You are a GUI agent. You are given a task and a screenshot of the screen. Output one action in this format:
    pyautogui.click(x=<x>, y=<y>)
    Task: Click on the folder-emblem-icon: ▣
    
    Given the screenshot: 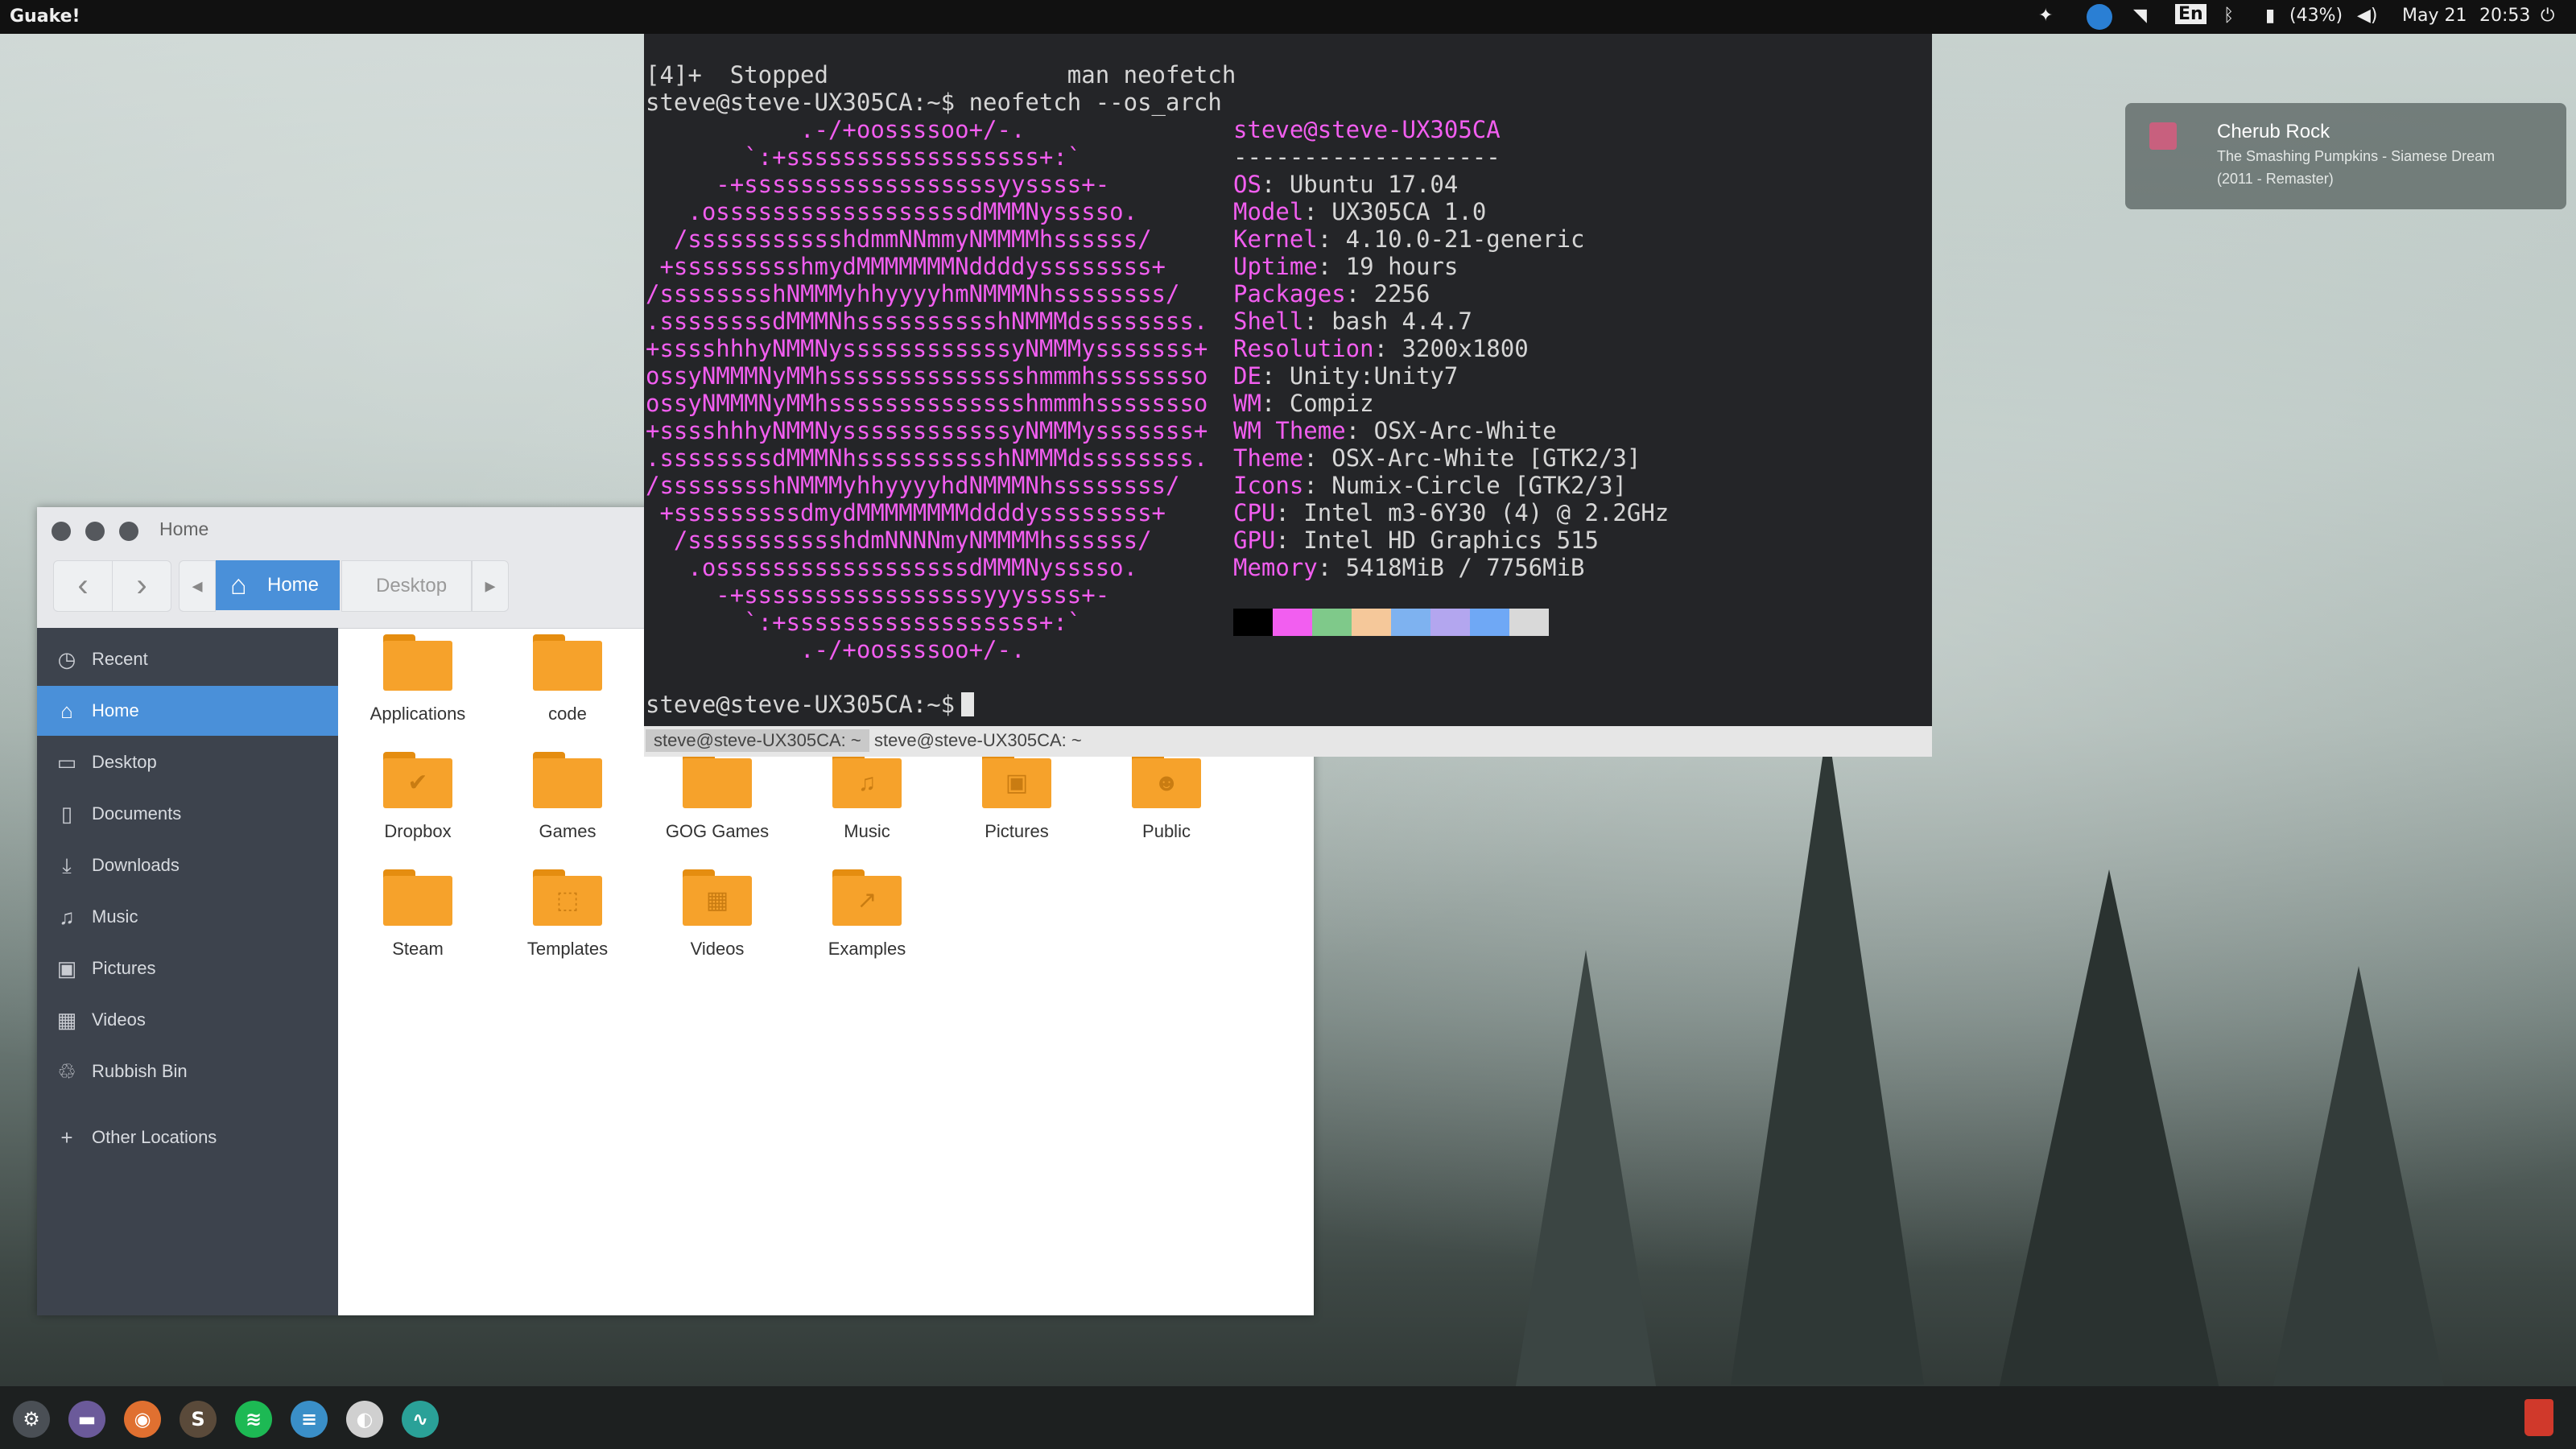 What is the action you would take?
    pyautogui.click(x=1017, y=783)
    